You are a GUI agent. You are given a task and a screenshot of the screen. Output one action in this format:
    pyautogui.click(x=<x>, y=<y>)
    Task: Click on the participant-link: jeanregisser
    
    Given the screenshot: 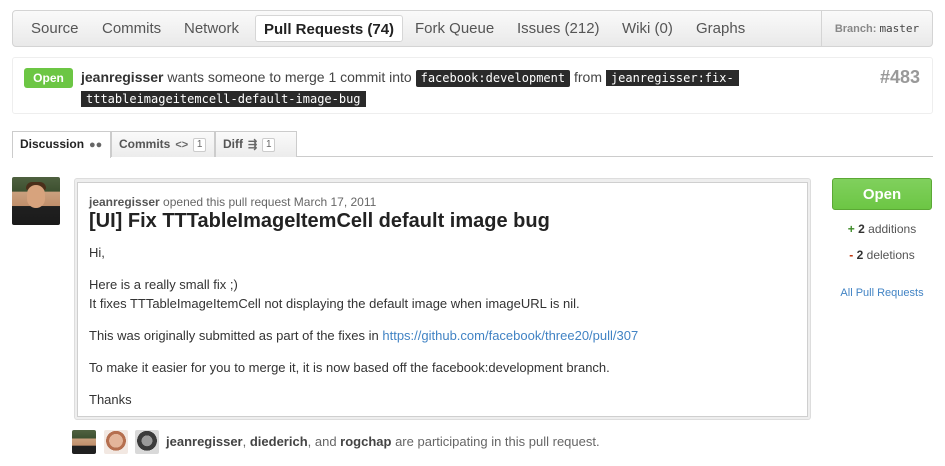 What is the action you would take?
    pyautogui.click(x=204, y=441)
    